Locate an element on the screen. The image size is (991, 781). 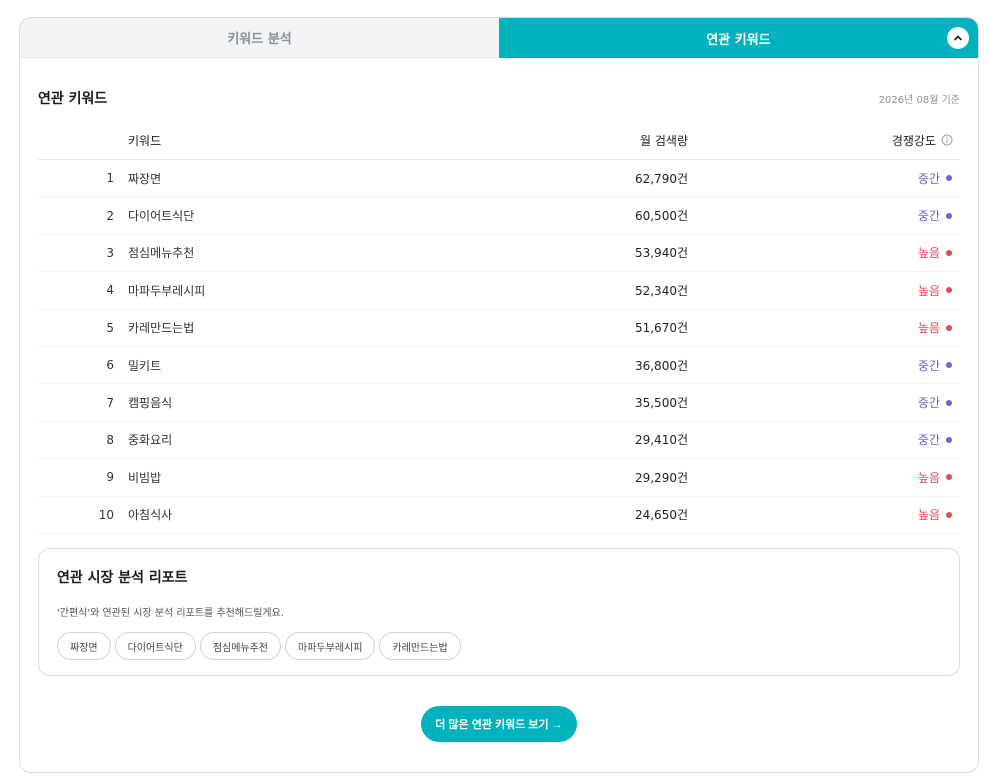
table-row: 5 카레만드는법 51,670건 높음 is located at coordinates (499, 328).